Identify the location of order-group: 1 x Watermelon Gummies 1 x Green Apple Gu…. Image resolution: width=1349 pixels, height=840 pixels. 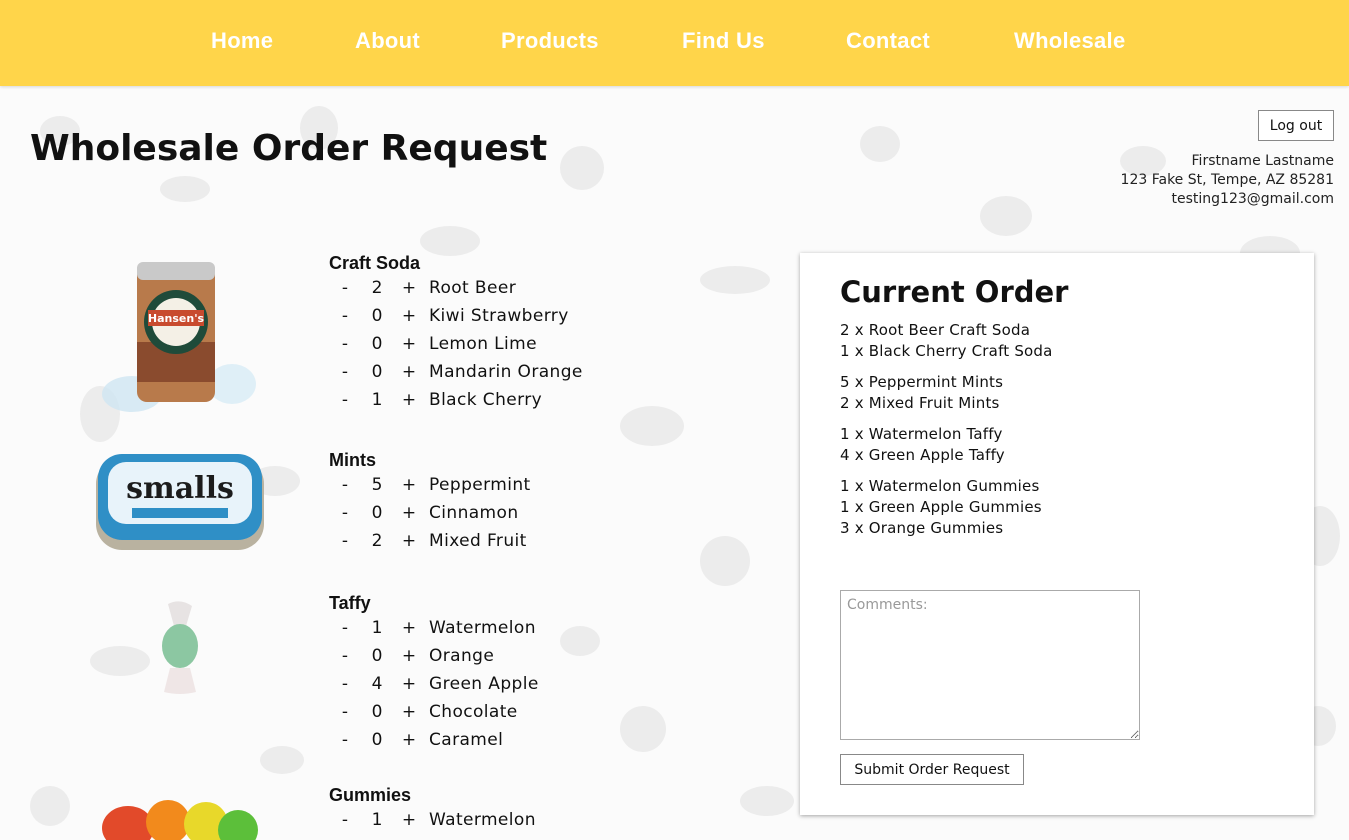
(941, 507).